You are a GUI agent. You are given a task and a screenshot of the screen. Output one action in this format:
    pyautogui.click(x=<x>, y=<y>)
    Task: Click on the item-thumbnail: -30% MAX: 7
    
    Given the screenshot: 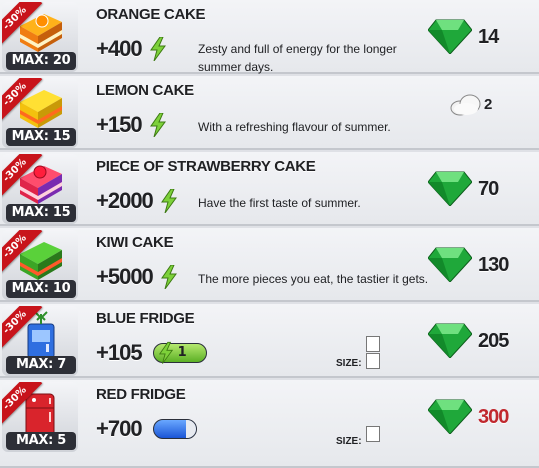 What is the action you would take?
    pyautogui.click(x=40, y=341)
    